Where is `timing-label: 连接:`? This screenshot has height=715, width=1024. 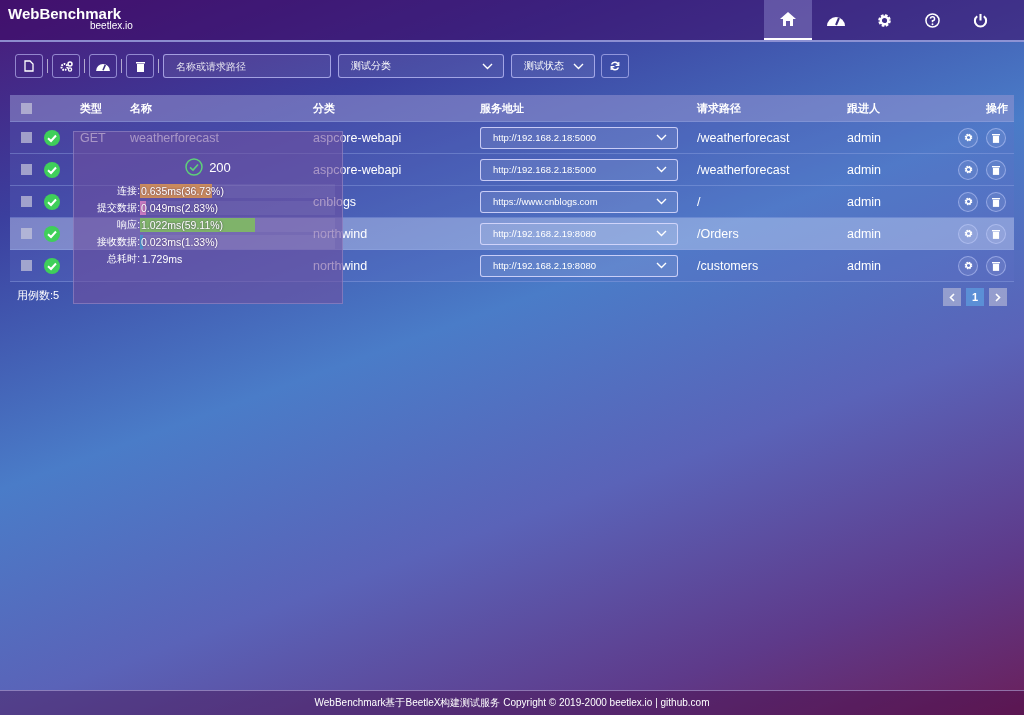 timing-label: 连接: is located at coordinates (128, 190).